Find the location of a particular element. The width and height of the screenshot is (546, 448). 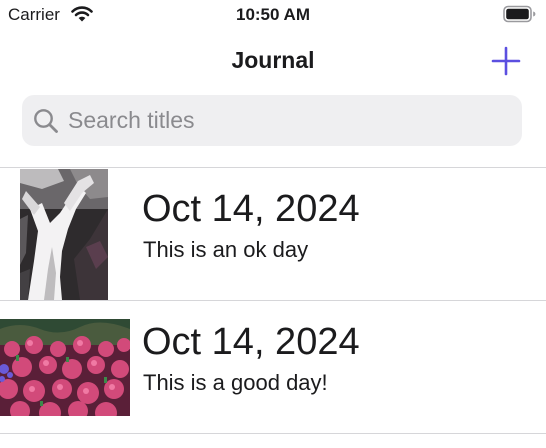

plus-icon is located at coordinates (506, 61).